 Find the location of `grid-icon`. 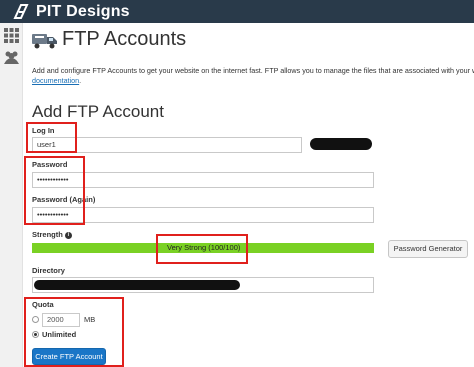

grid-icon is located at coordinates (11, 35).